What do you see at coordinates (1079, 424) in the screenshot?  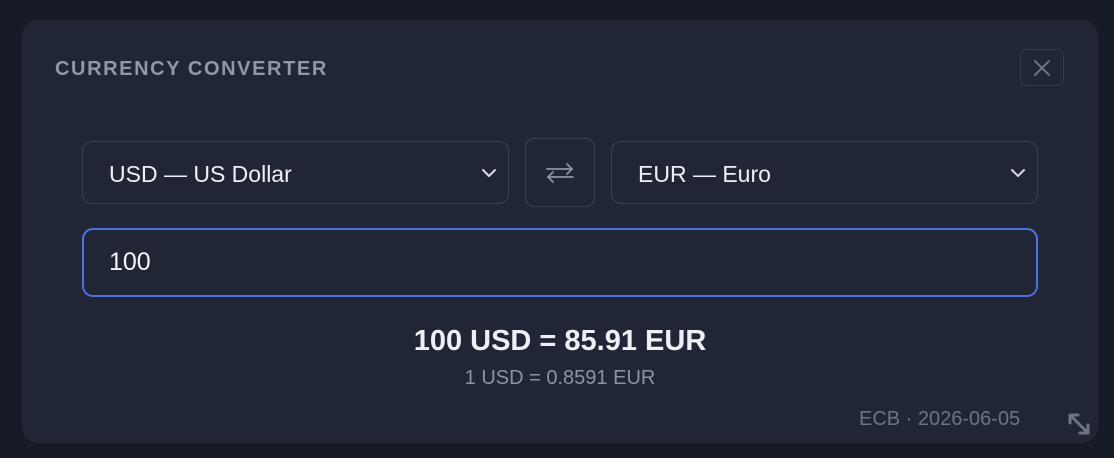 I see `resize-handle-icon` at bounding box center [1079, 424].